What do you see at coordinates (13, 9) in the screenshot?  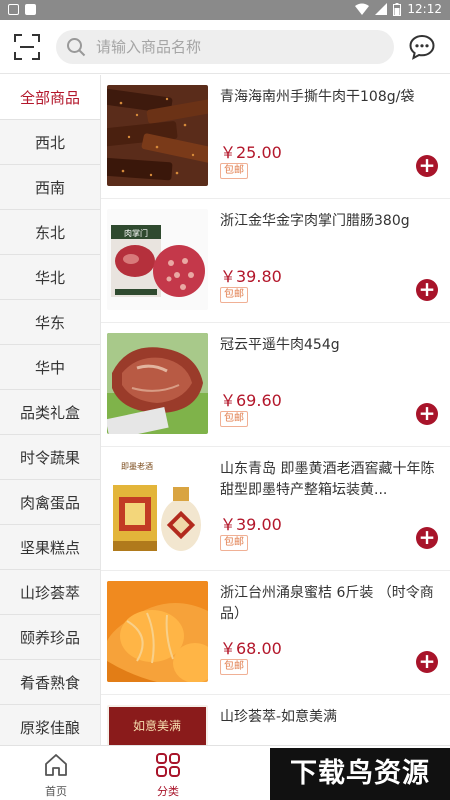 I see `notification-icon` at bounding box center [13, 9].